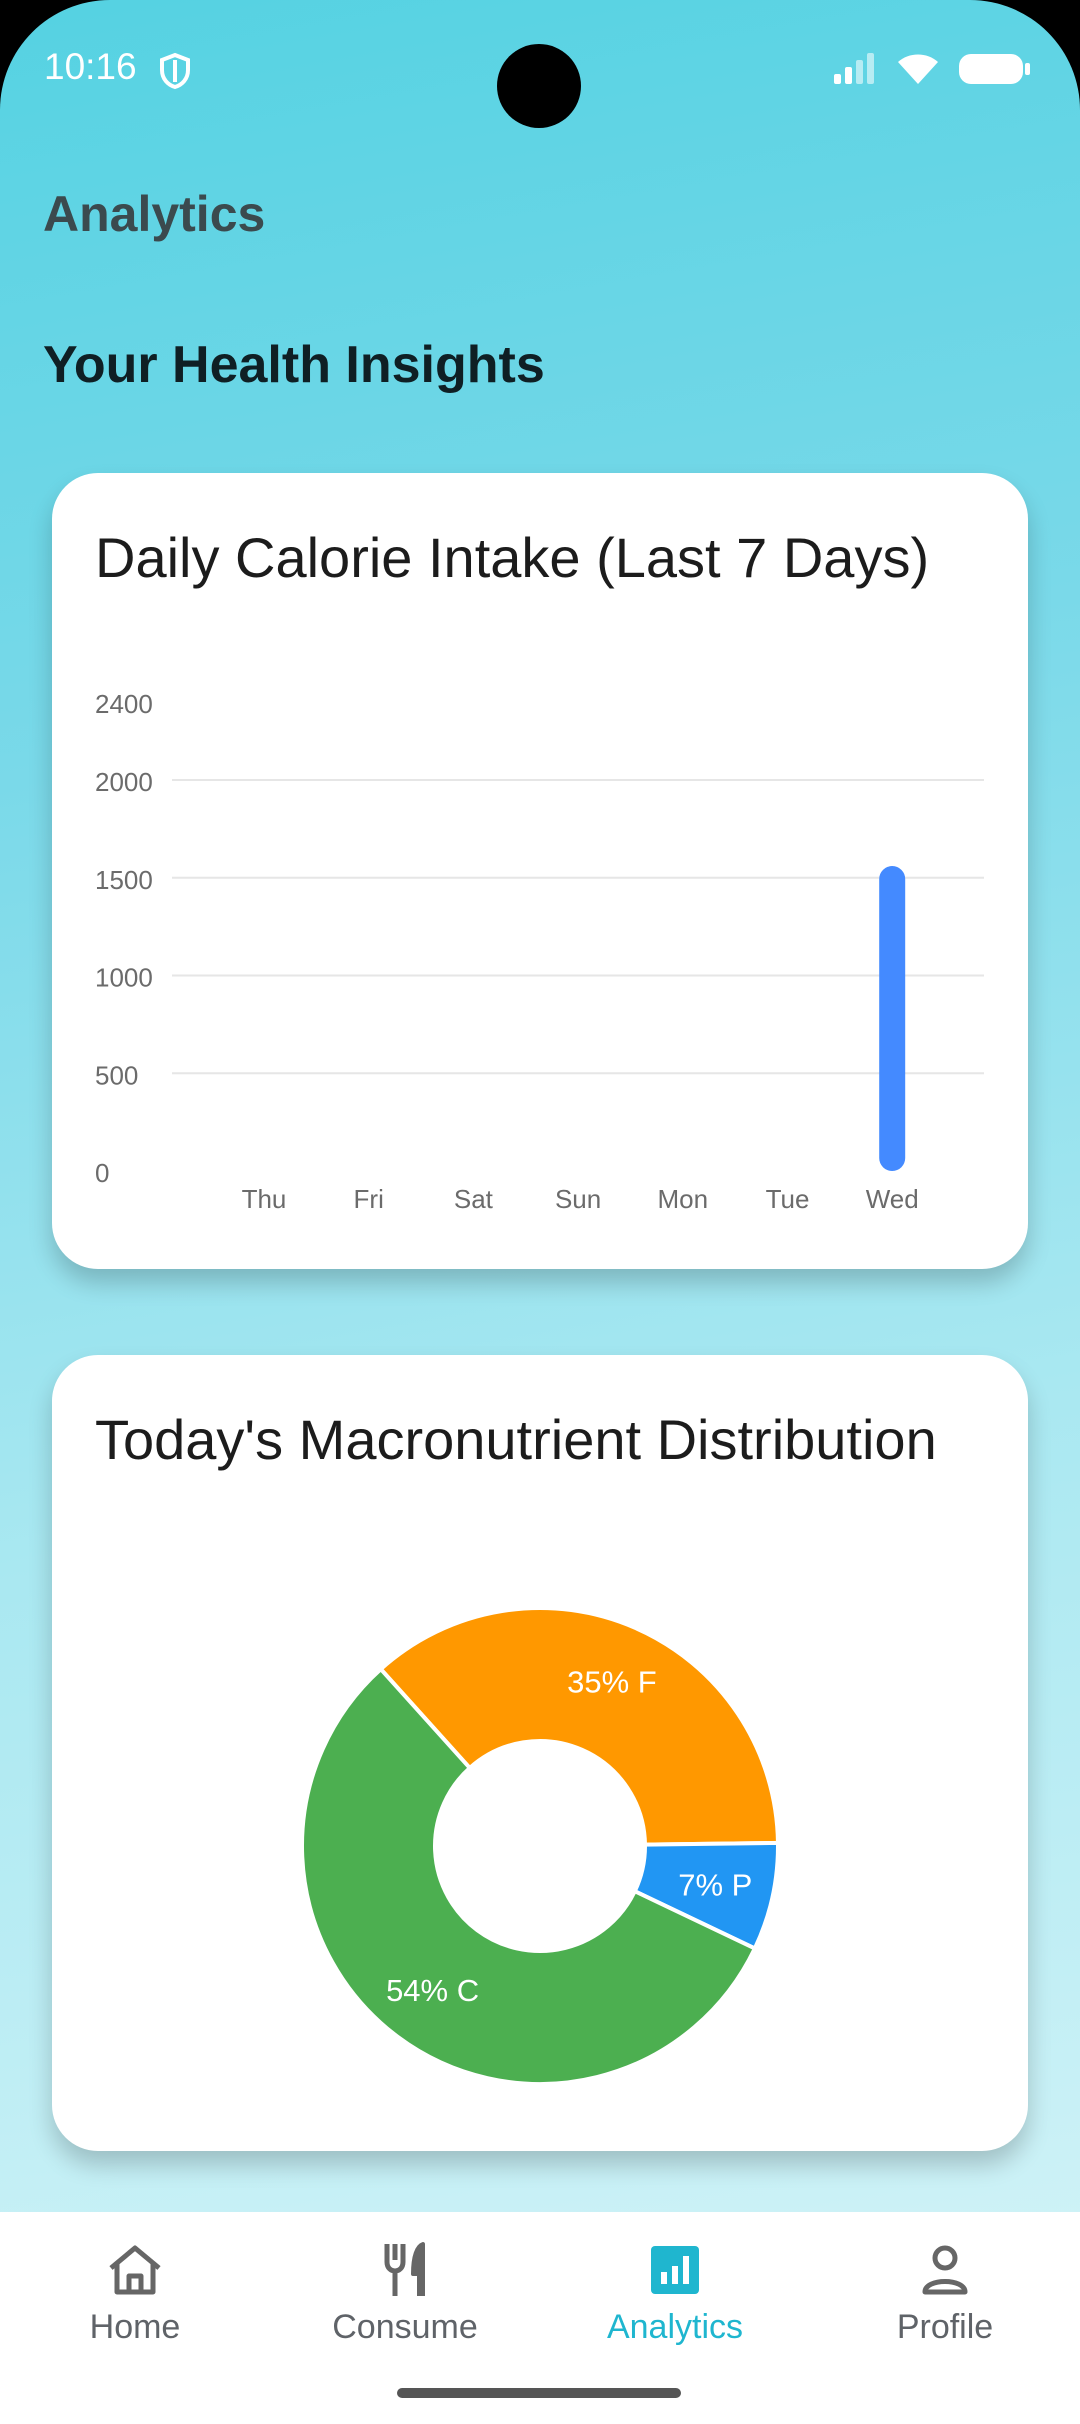 This screenshot has height=2424, width=1080. I want to click on y-tick-label: 2400, so click(124, 704).